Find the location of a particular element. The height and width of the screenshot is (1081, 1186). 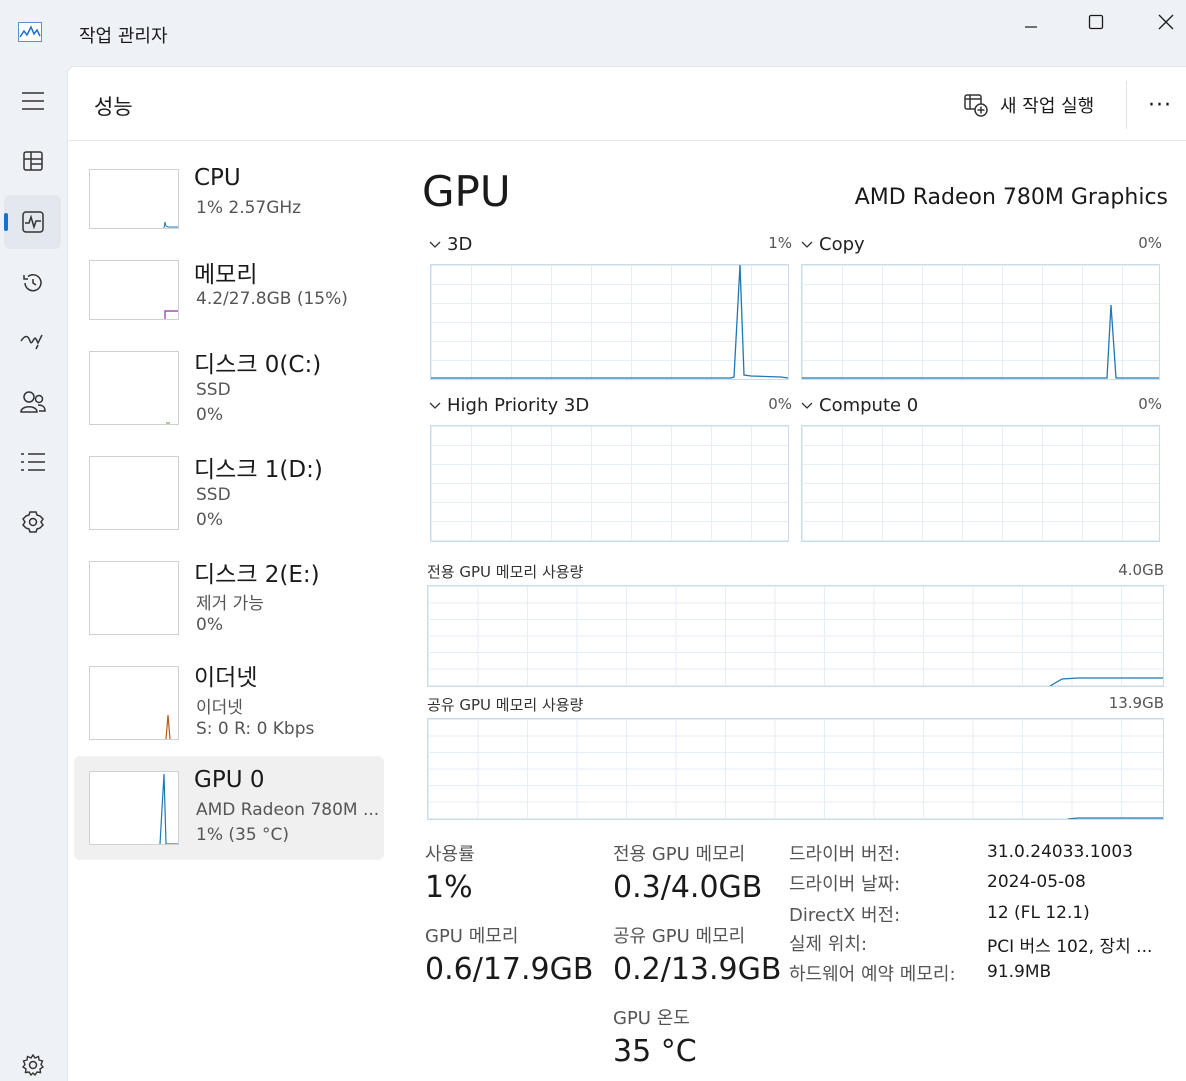

startup-icon is located at coordinates (31, 342).